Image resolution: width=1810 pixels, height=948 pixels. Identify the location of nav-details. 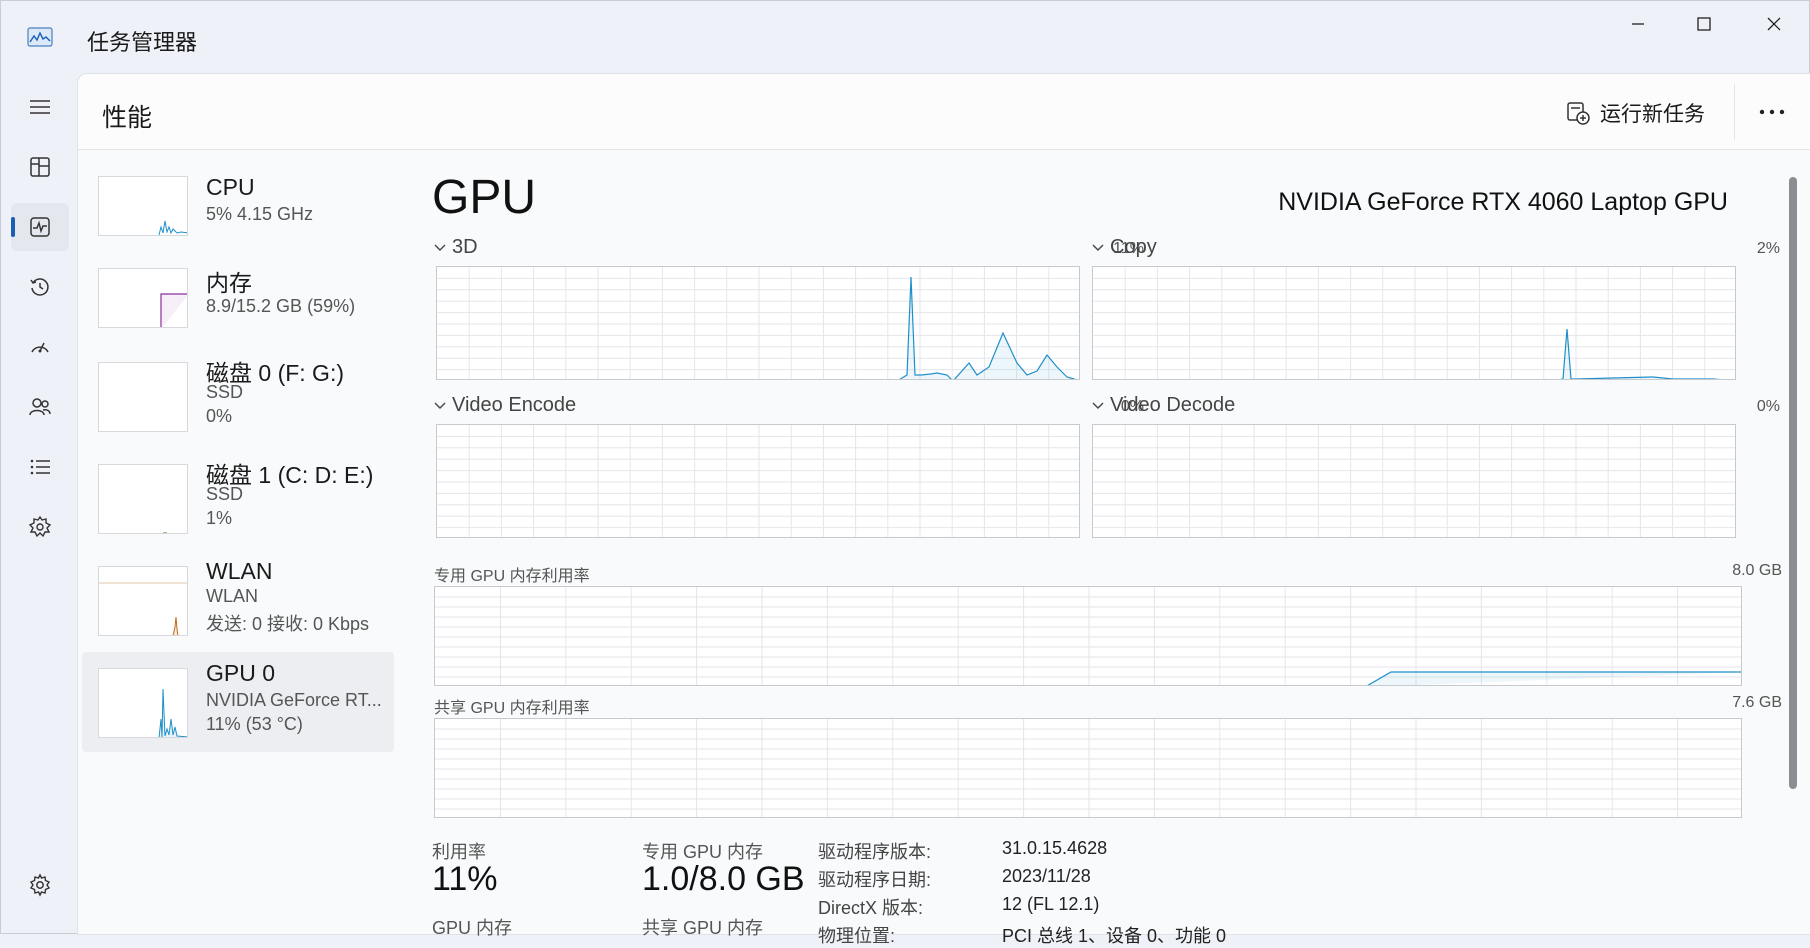
(40, 467).